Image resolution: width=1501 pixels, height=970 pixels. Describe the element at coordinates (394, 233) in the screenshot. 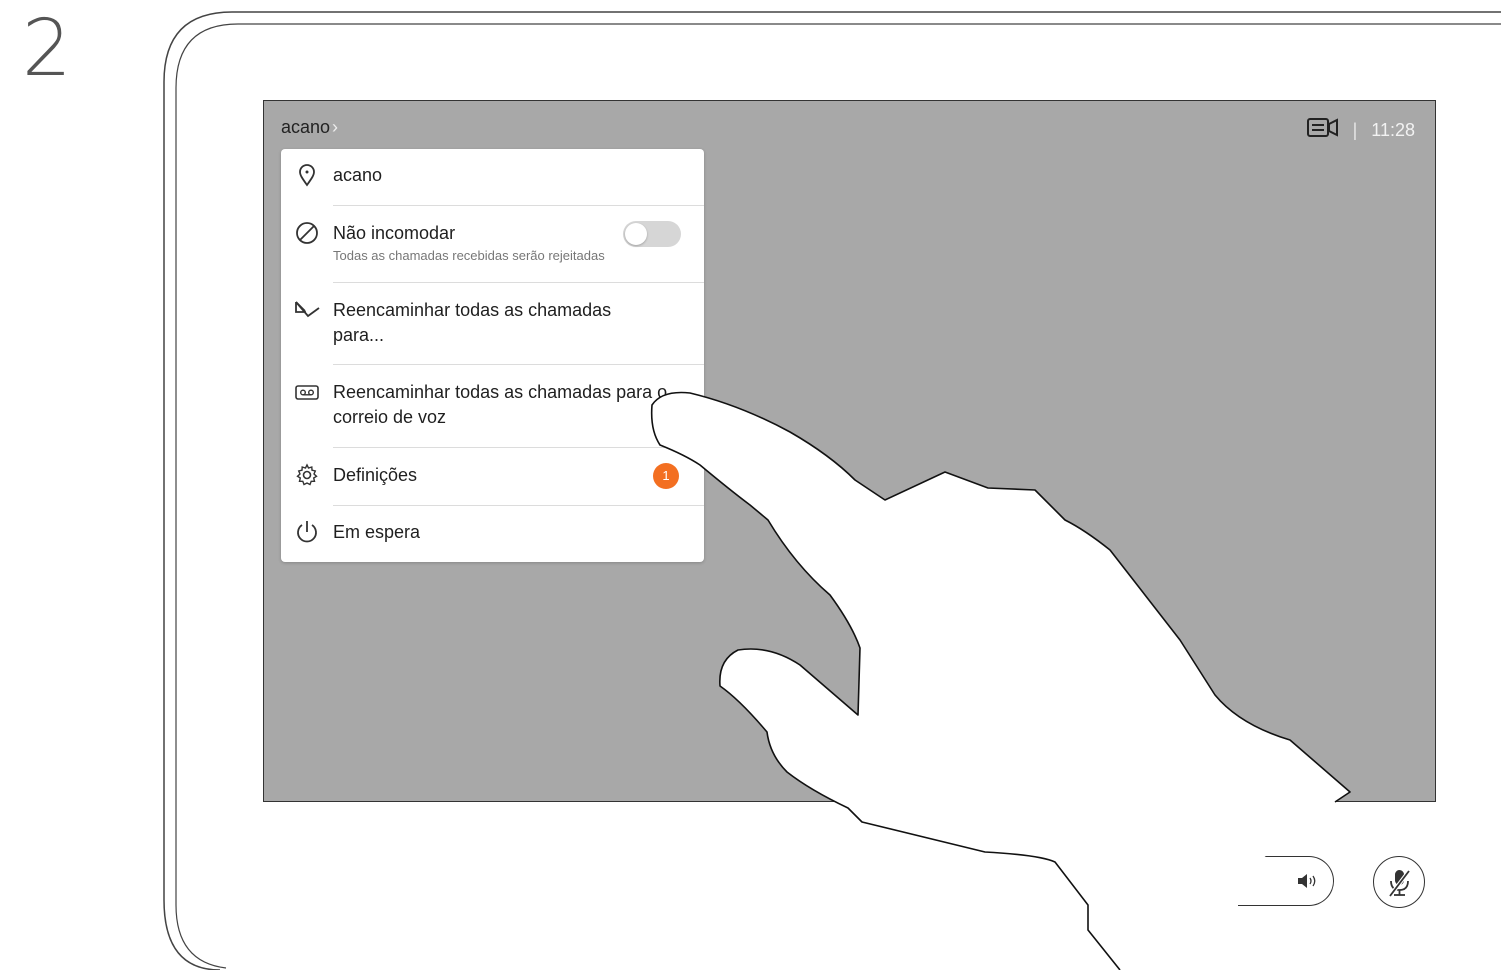

I see `menu-item-title: Não incomodar` at that location.